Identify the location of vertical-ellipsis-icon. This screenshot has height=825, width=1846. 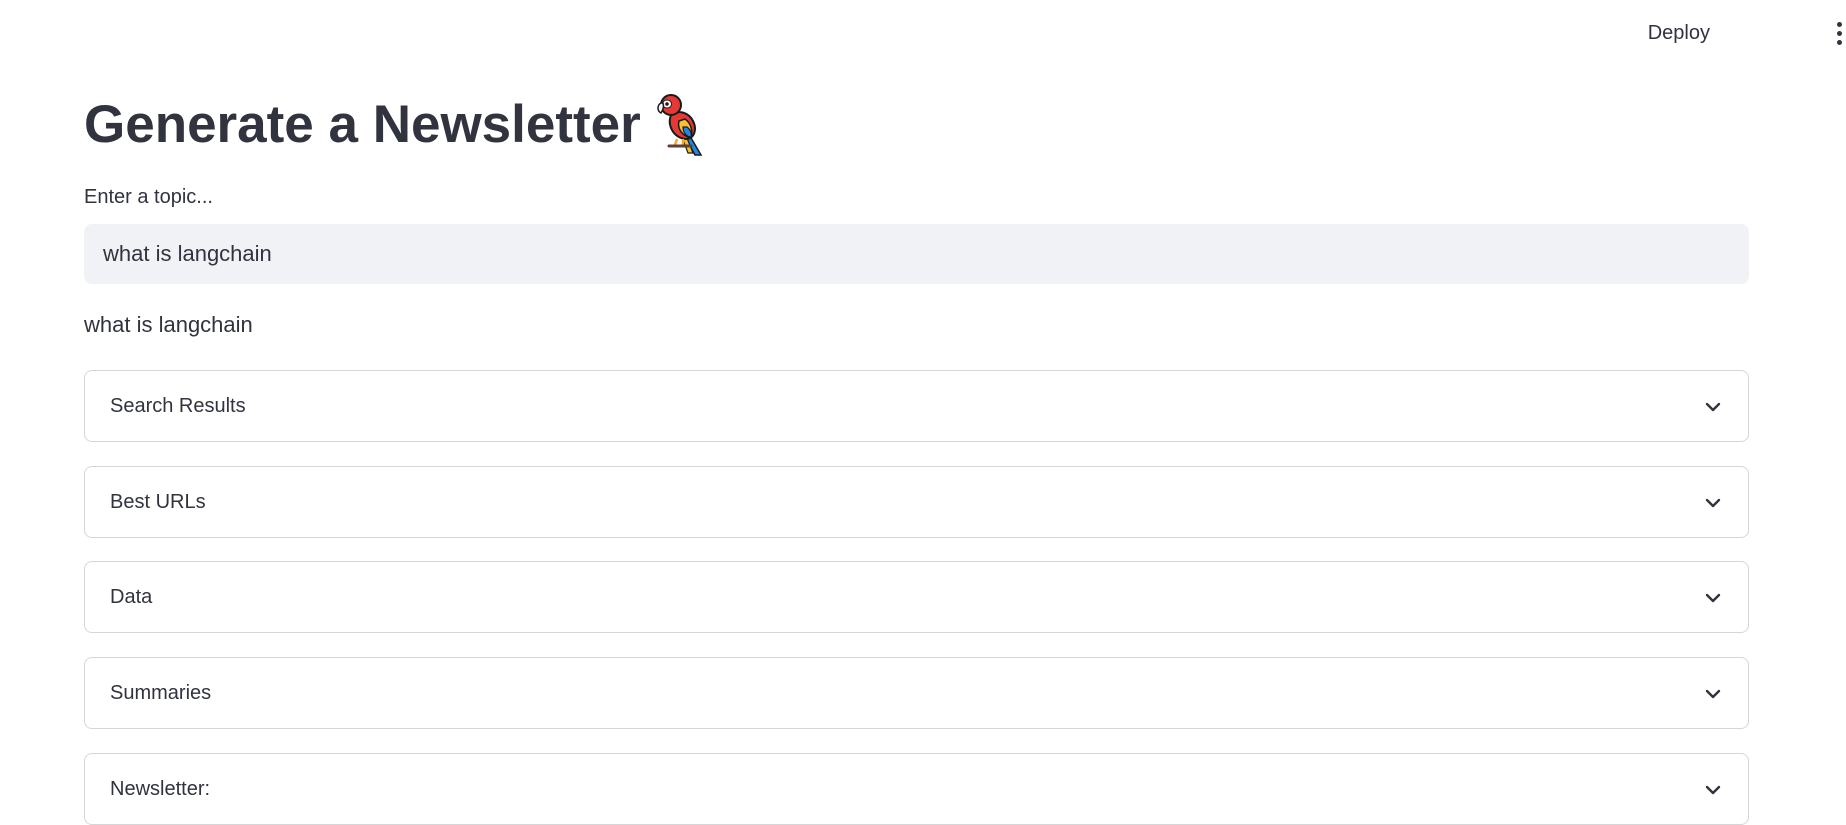
(1839, 24).